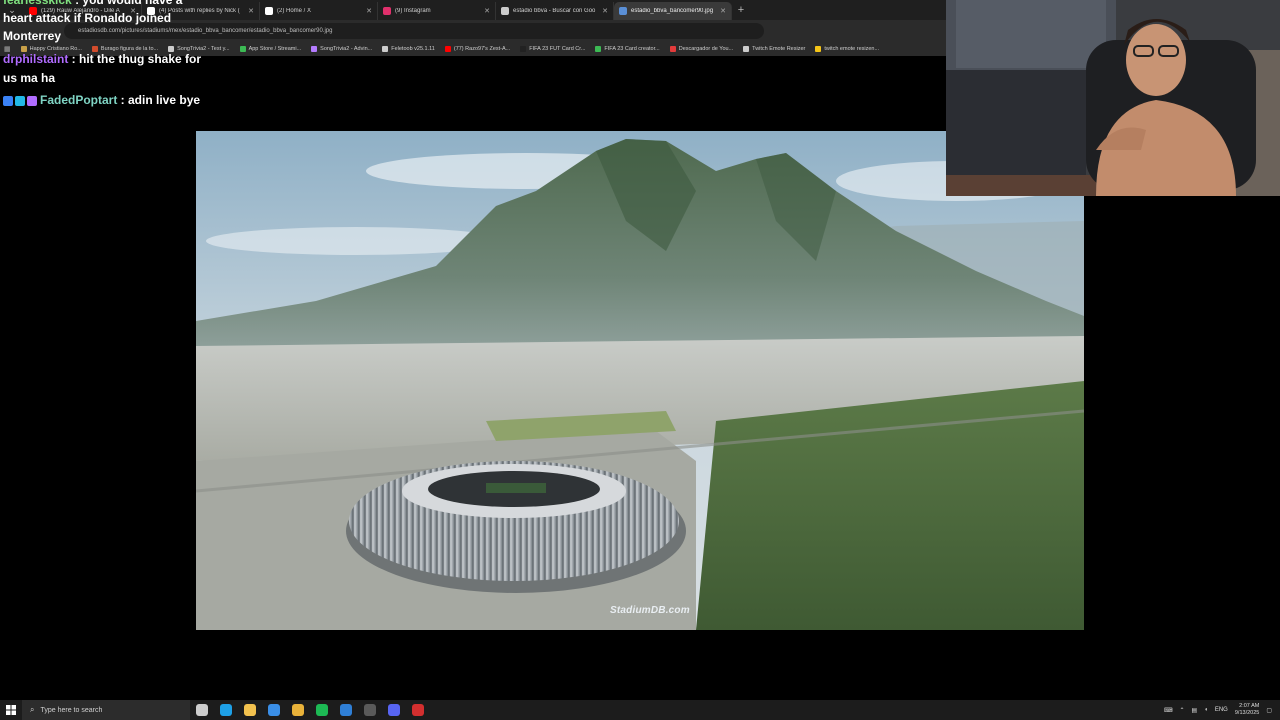  I want to click on bookmark-label: Twitch Emote Resizer, so click(779, 49).